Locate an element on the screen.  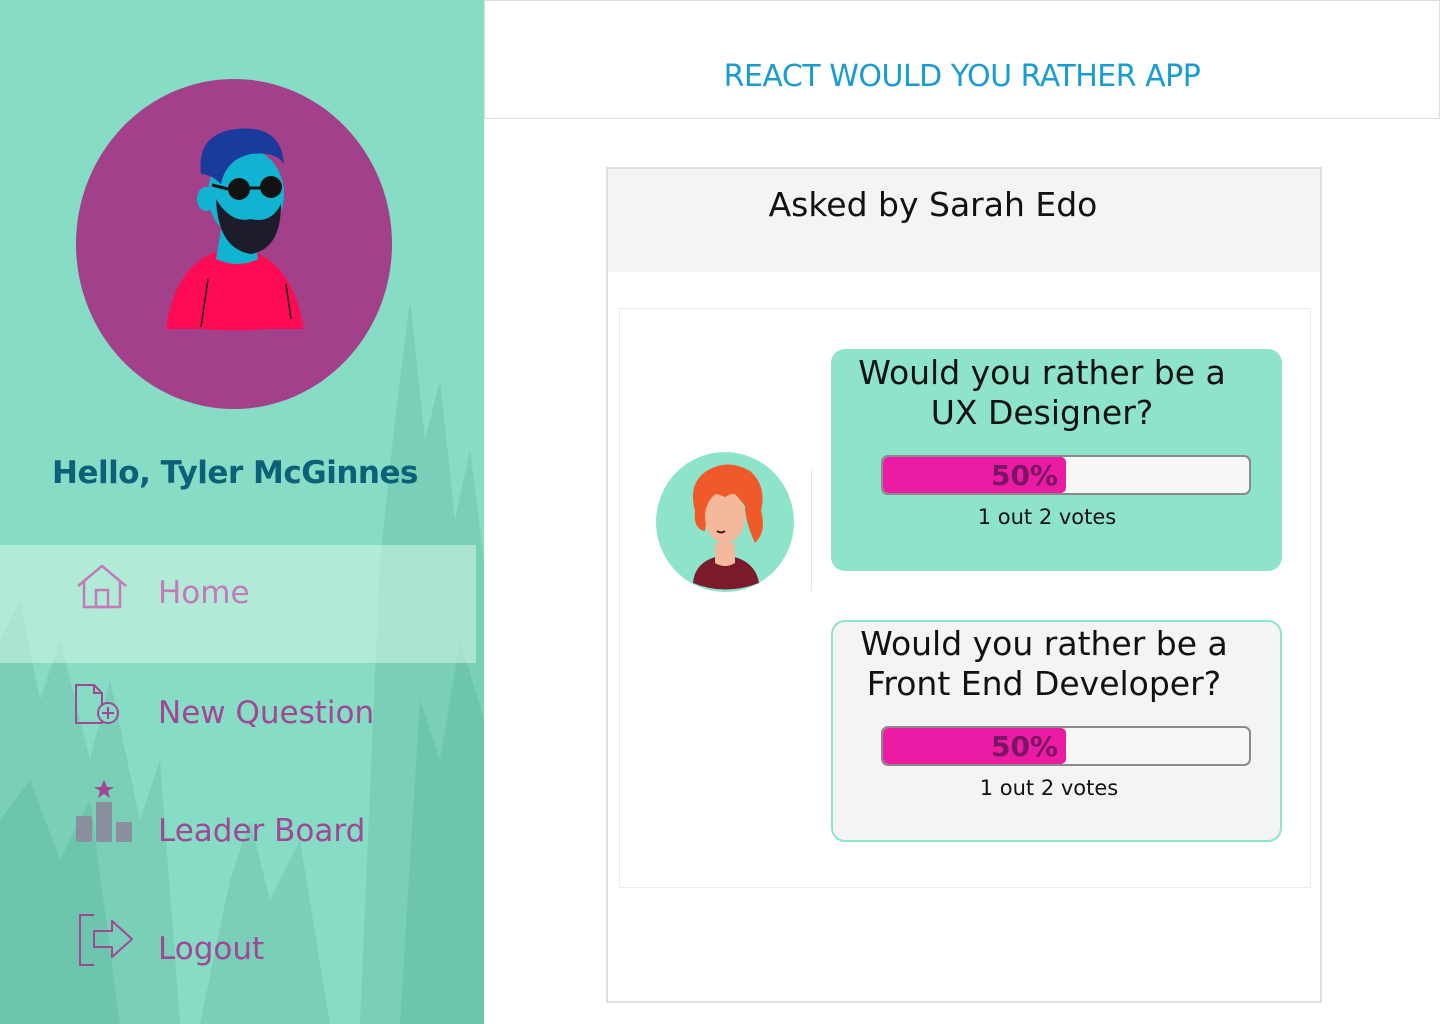
sidebar-item-label: Logout is located at coordinates (211, 949).